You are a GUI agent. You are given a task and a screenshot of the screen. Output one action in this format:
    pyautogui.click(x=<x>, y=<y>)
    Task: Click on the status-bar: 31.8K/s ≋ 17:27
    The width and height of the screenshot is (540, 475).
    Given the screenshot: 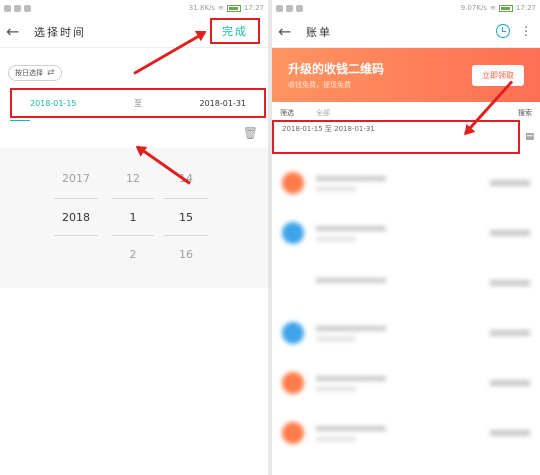 What is the action you would take?
    pyautogui.click(x=134, y=8)
    